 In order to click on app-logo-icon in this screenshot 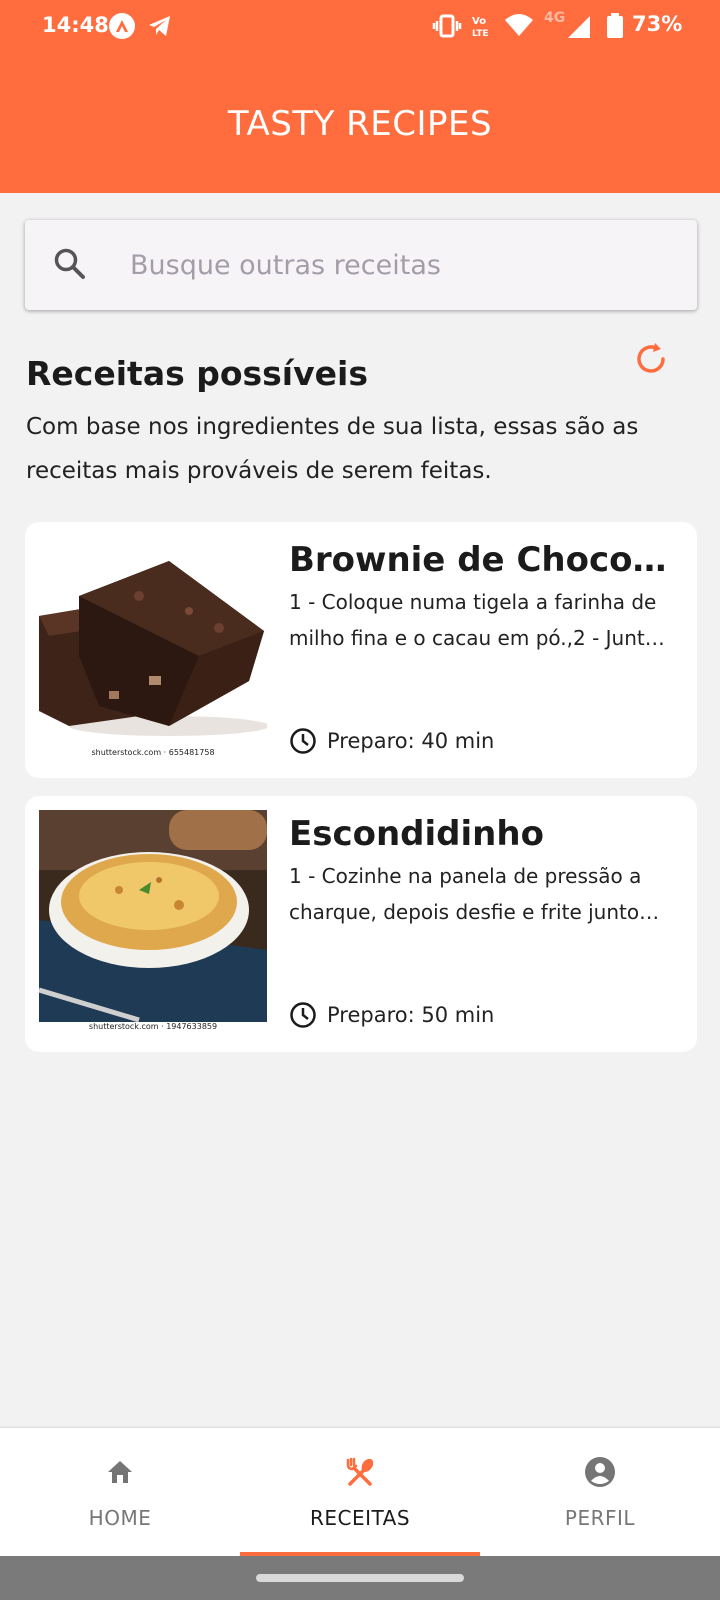, I will do `click(122, 26)`.